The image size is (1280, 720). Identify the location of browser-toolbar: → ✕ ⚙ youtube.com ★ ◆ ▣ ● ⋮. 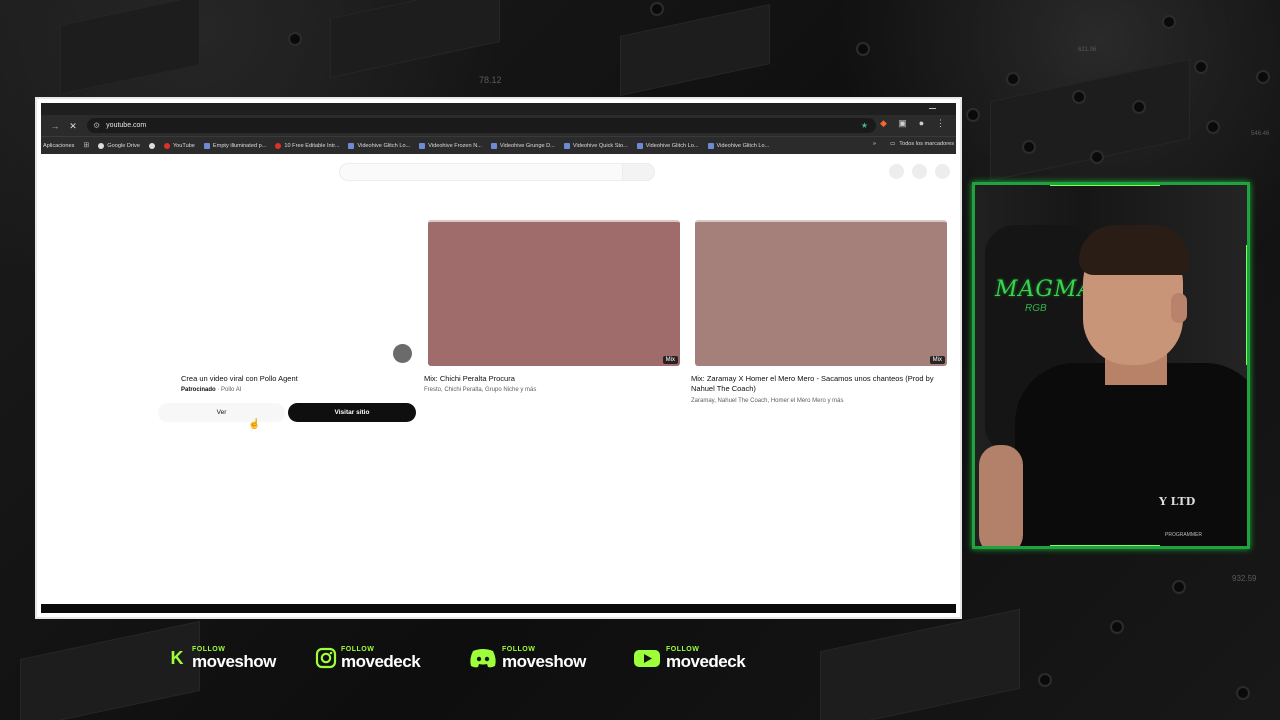
(498, 125).